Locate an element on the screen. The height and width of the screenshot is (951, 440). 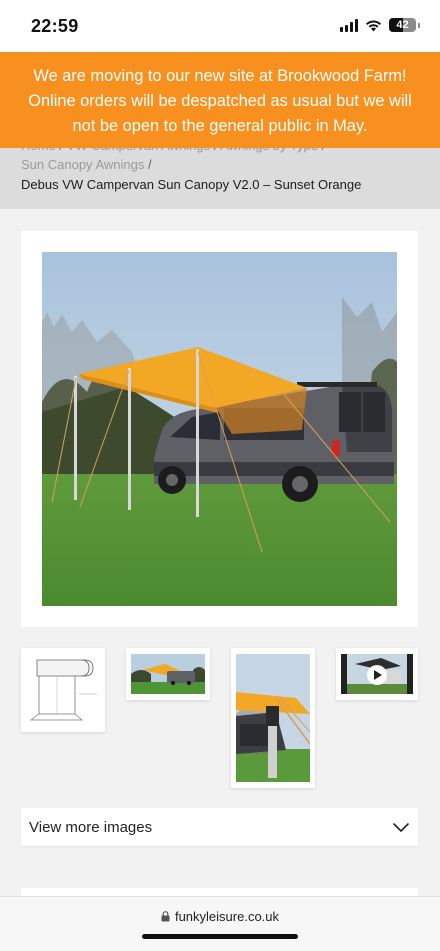
view-more-images-label: View more images is located at coordinates (91, 827).